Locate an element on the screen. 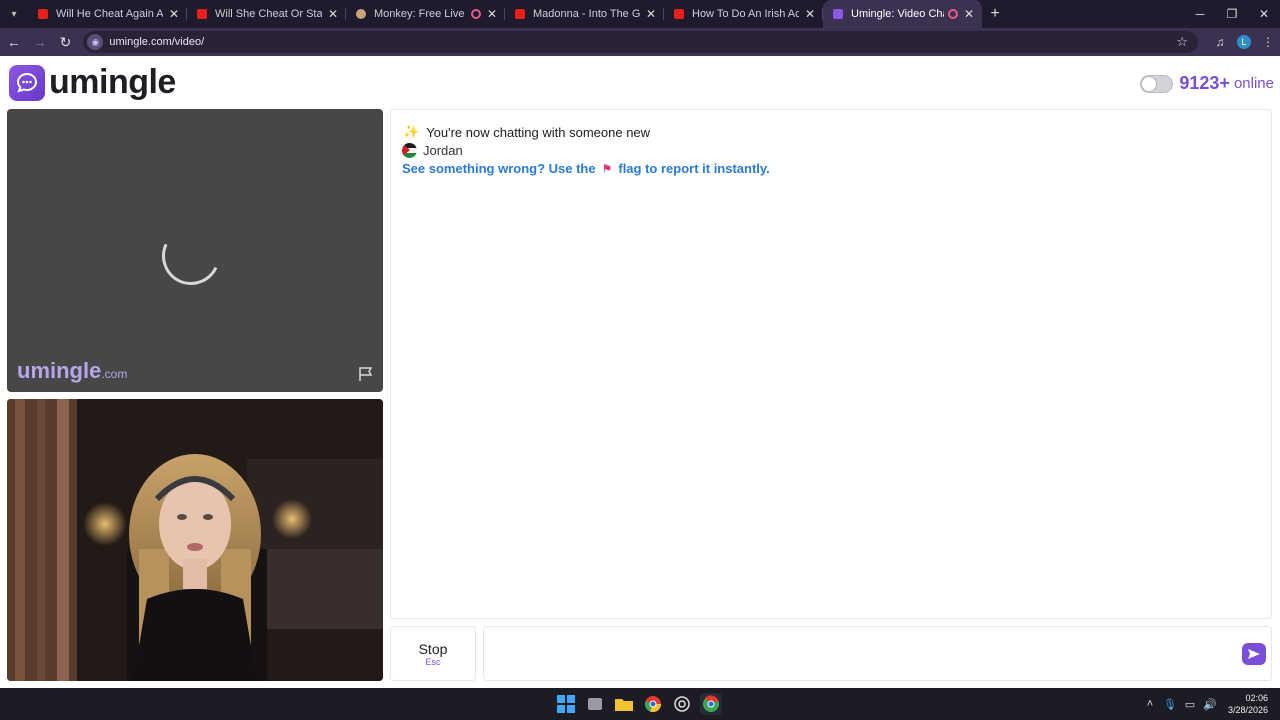 The height and width of the screenshot is (720, 1280). tab-title: Will He Cheat Again After She is located at coordinates (109, 14).